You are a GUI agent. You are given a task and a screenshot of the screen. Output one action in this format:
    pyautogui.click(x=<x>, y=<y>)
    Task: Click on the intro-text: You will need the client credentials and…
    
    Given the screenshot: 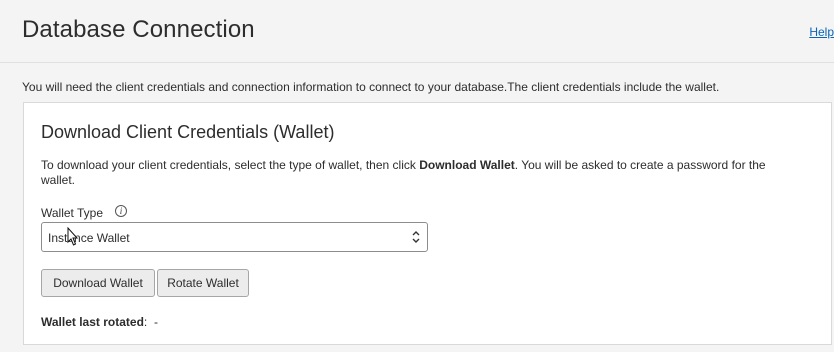 What is the action you would take?
    pyautogui.click(x=371, y=87)
    